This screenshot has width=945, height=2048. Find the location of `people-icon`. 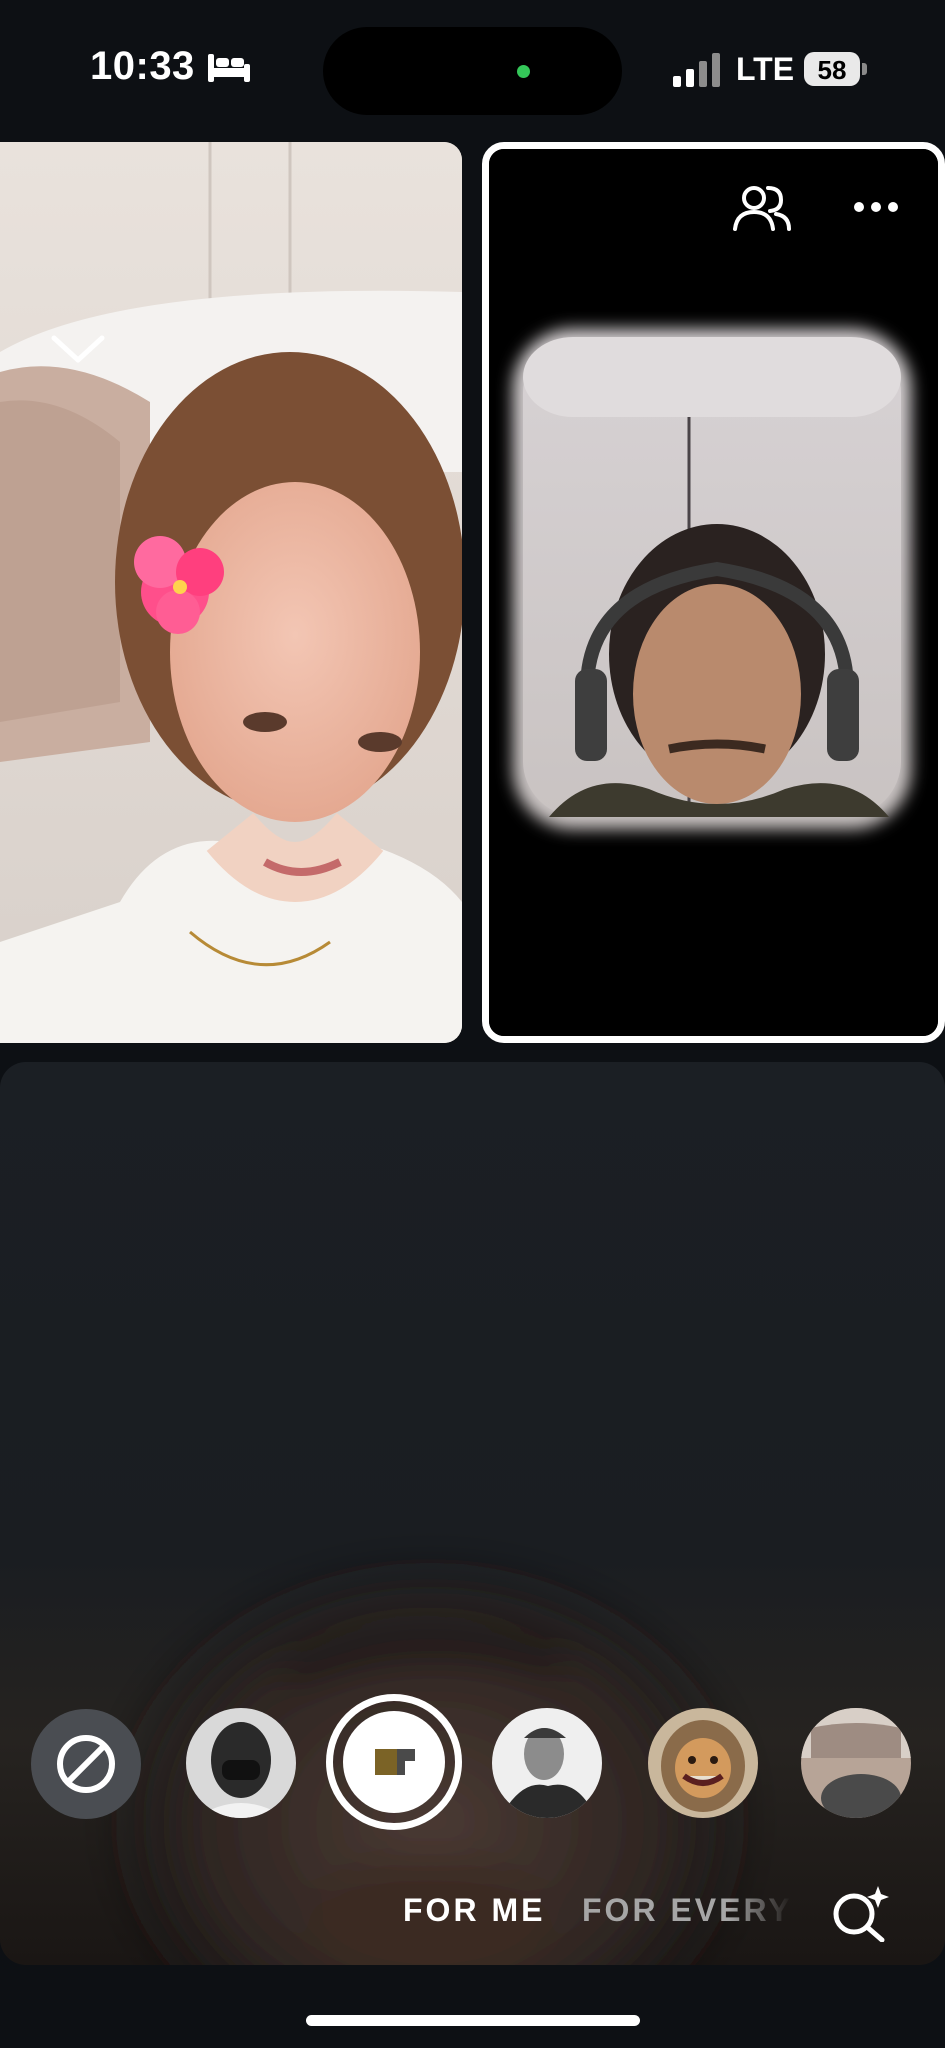

people-icon is located at coordinates (762, 208).